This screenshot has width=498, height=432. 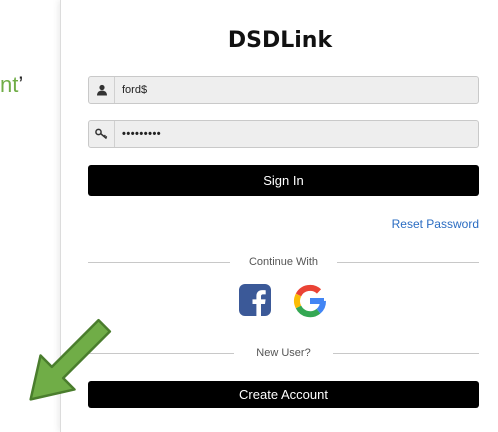 I want to click on google-login-button, so click(x=310, y=301).